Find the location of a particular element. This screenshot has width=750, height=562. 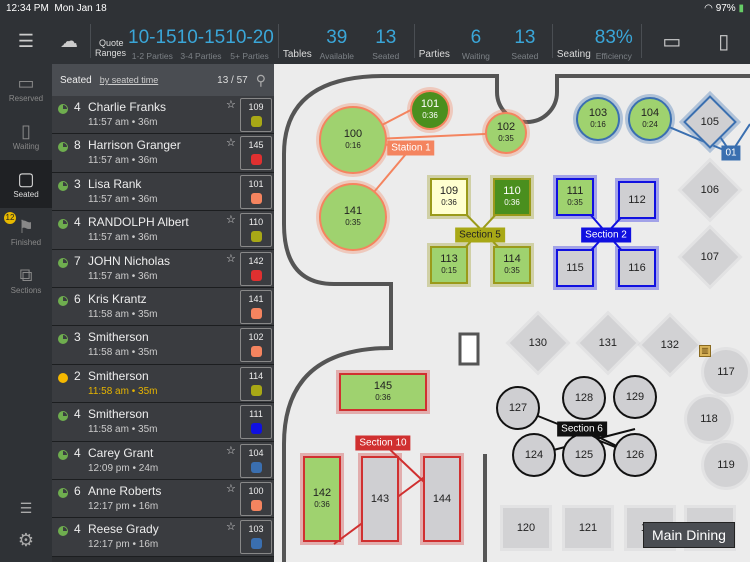

seated-party-row: 4 Carey Grant 12:09 pm • 24m ☆ 104 is located at coordinates (163, 460).